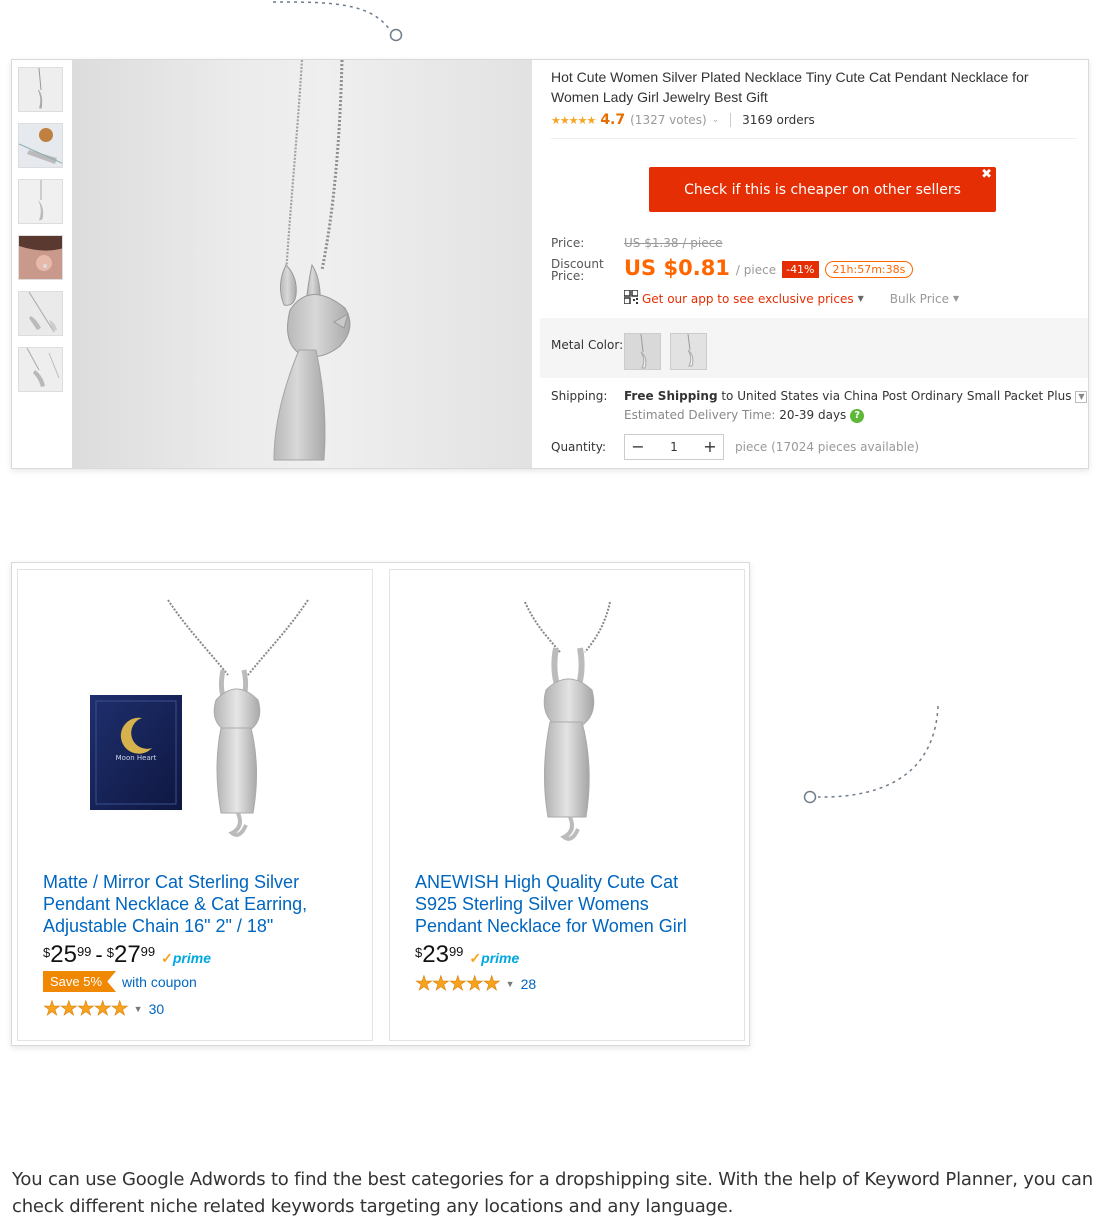 Image resolution: width=1111 pixels, height=1219 pixels. Describe the element at coordinates (467, 955) in the screenshot. I see `price: $23 99 ✓prime` at that location.